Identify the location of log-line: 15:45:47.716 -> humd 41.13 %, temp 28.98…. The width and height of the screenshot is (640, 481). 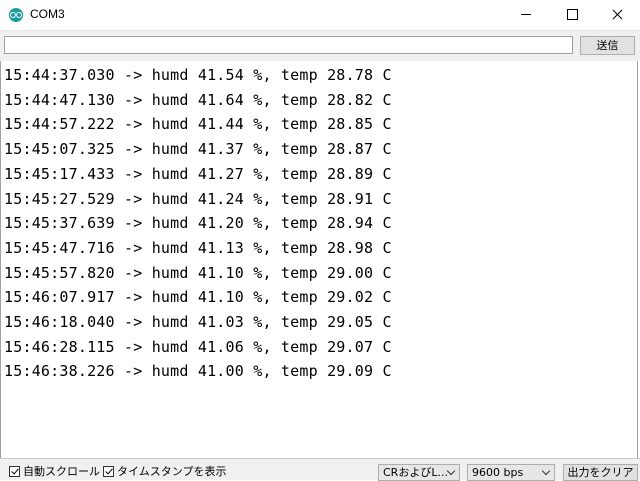
(198, 247).